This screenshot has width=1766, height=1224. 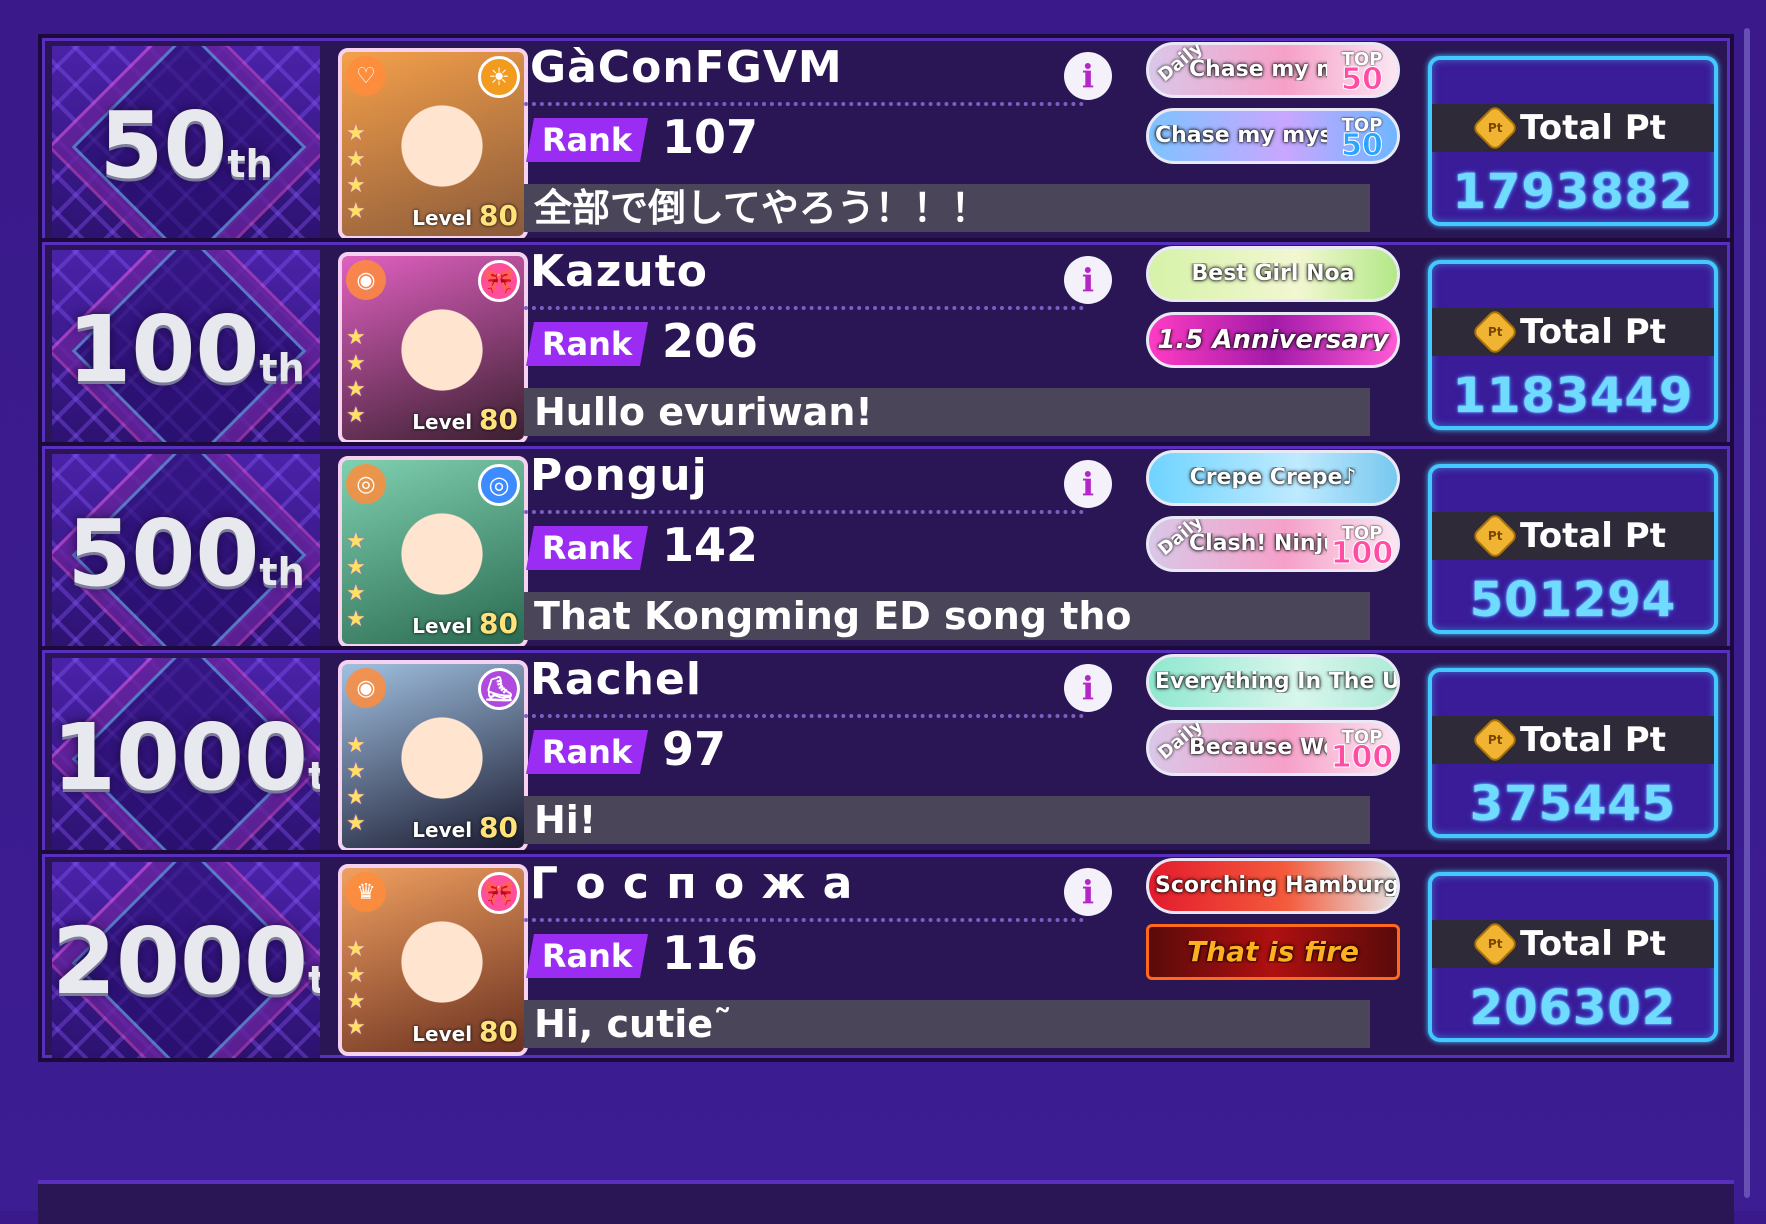 I want to click on player-name: Rachel, so click(x=616, y=679).